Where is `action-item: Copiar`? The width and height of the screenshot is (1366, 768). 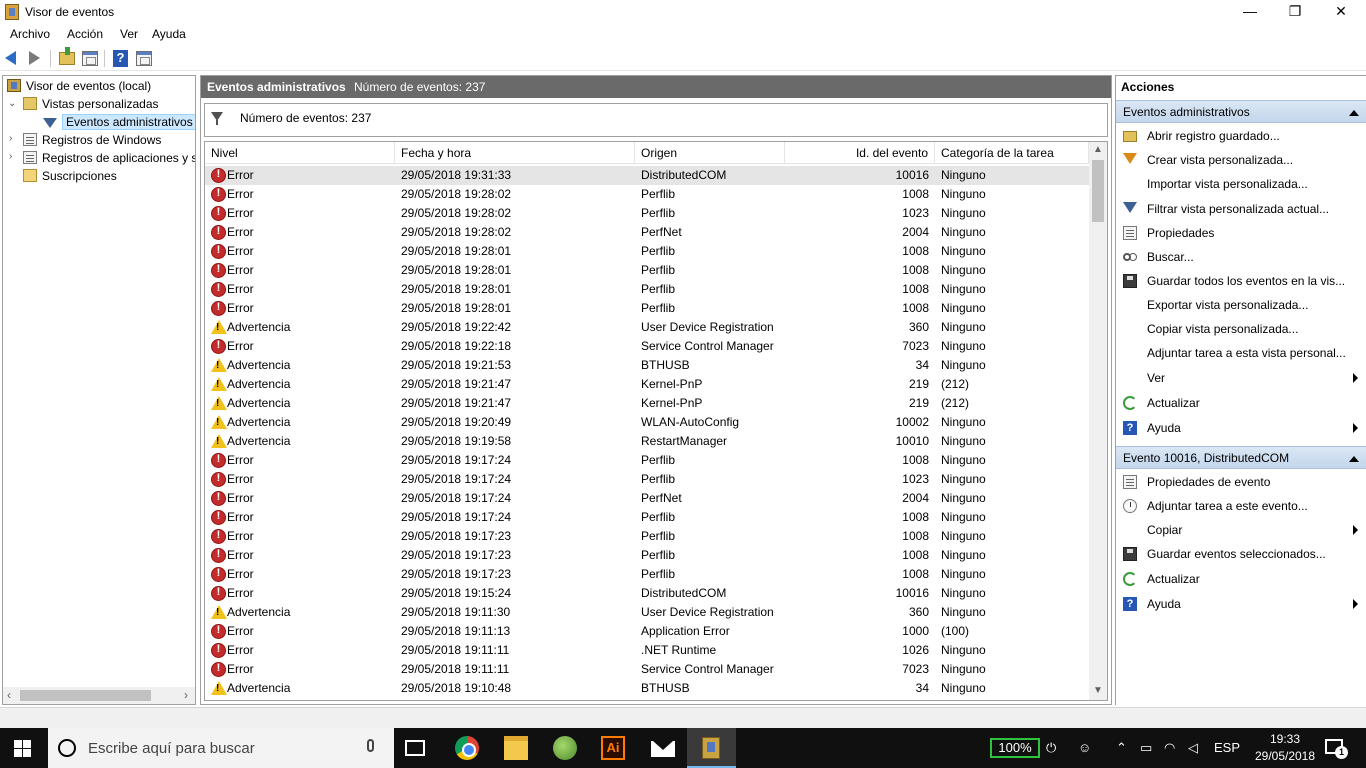
action-item: Copiar is located at coordinates (1241, 530).